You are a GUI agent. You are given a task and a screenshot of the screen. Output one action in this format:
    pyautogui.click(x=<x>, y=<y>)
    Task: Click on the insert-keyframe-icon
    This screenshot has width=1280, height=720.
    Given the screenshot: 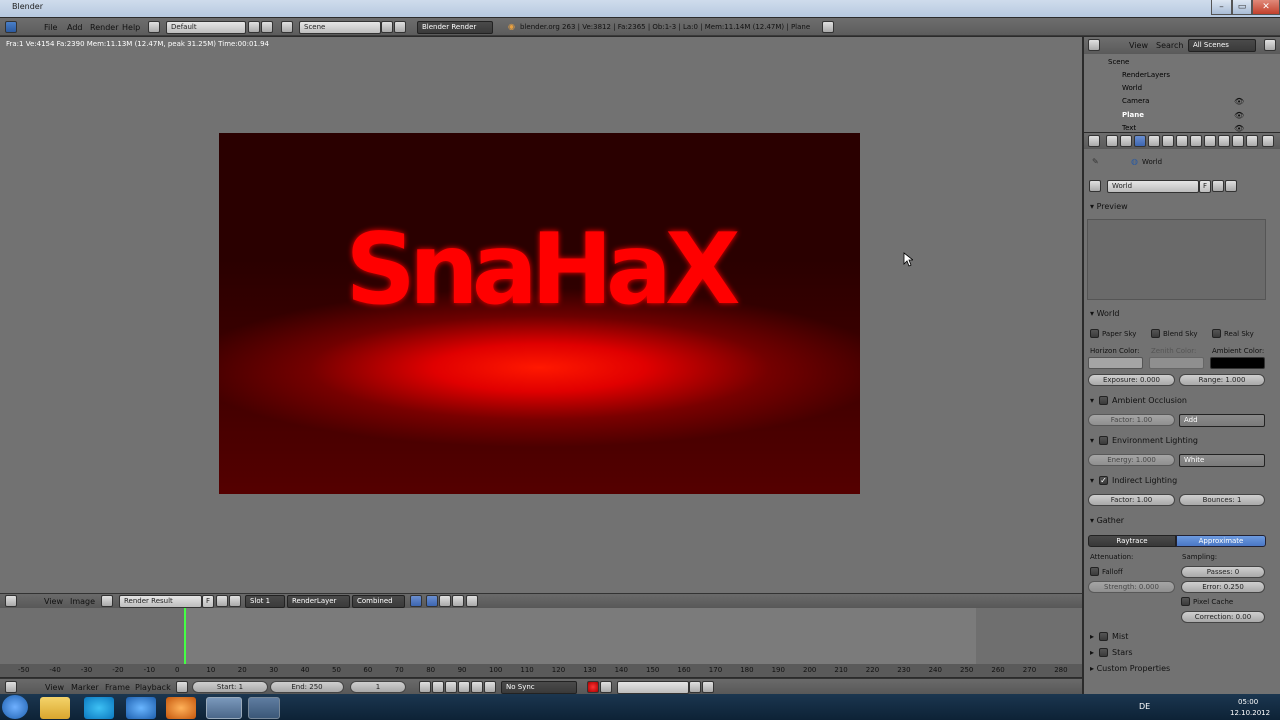 What is the action you would take?
    pyautogui.click(x=695, y=687)
    